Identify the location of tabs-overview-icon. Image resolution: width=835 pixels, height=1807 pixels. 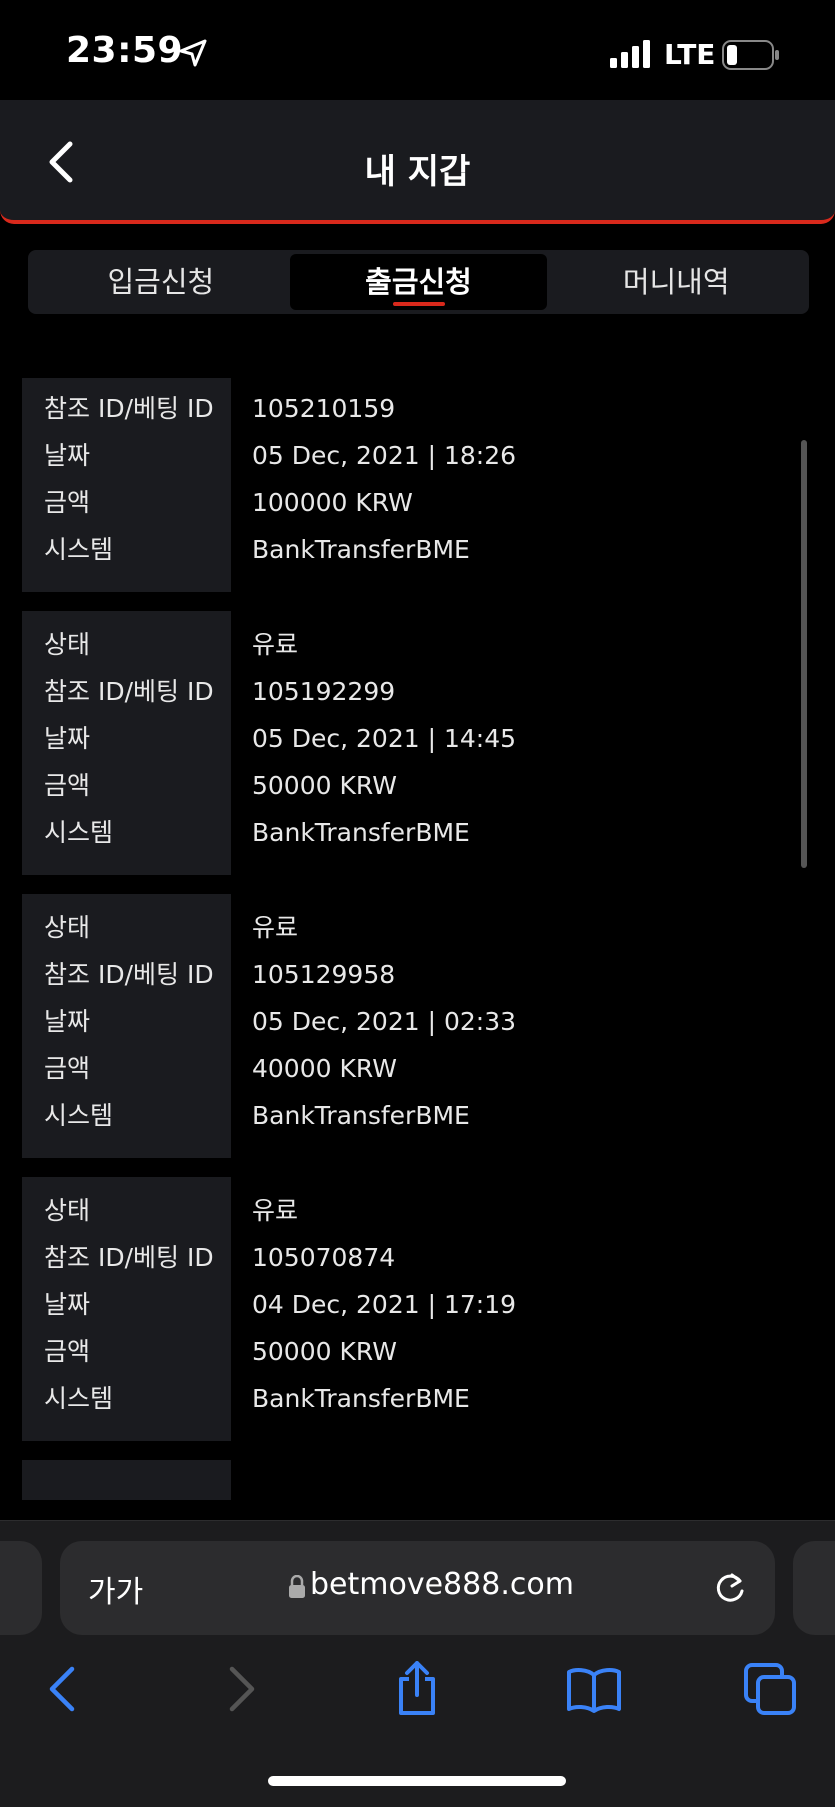
(771, 1689).